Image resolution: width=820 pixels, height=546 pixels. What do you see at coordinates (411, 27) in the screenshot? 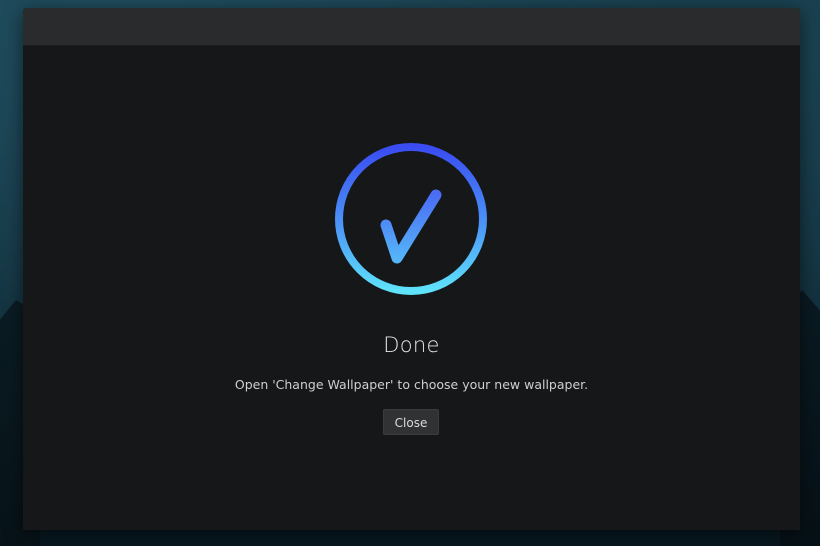
I see `window-titlebar` at bounding box center [411, 27].